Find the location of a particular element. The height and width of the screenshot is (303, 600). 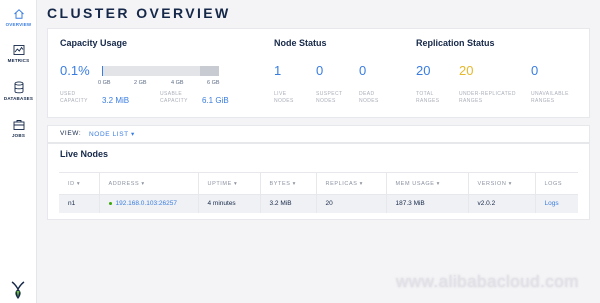

cell-bytes: 3.2 MiB is located at coordinates (288, 203).